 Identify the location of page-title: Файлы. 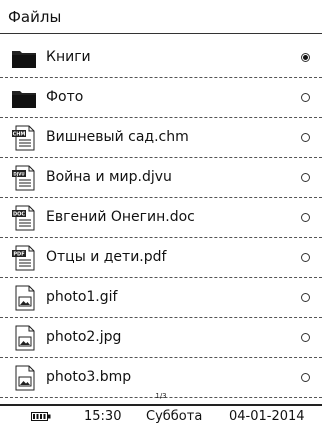
(35, 17).